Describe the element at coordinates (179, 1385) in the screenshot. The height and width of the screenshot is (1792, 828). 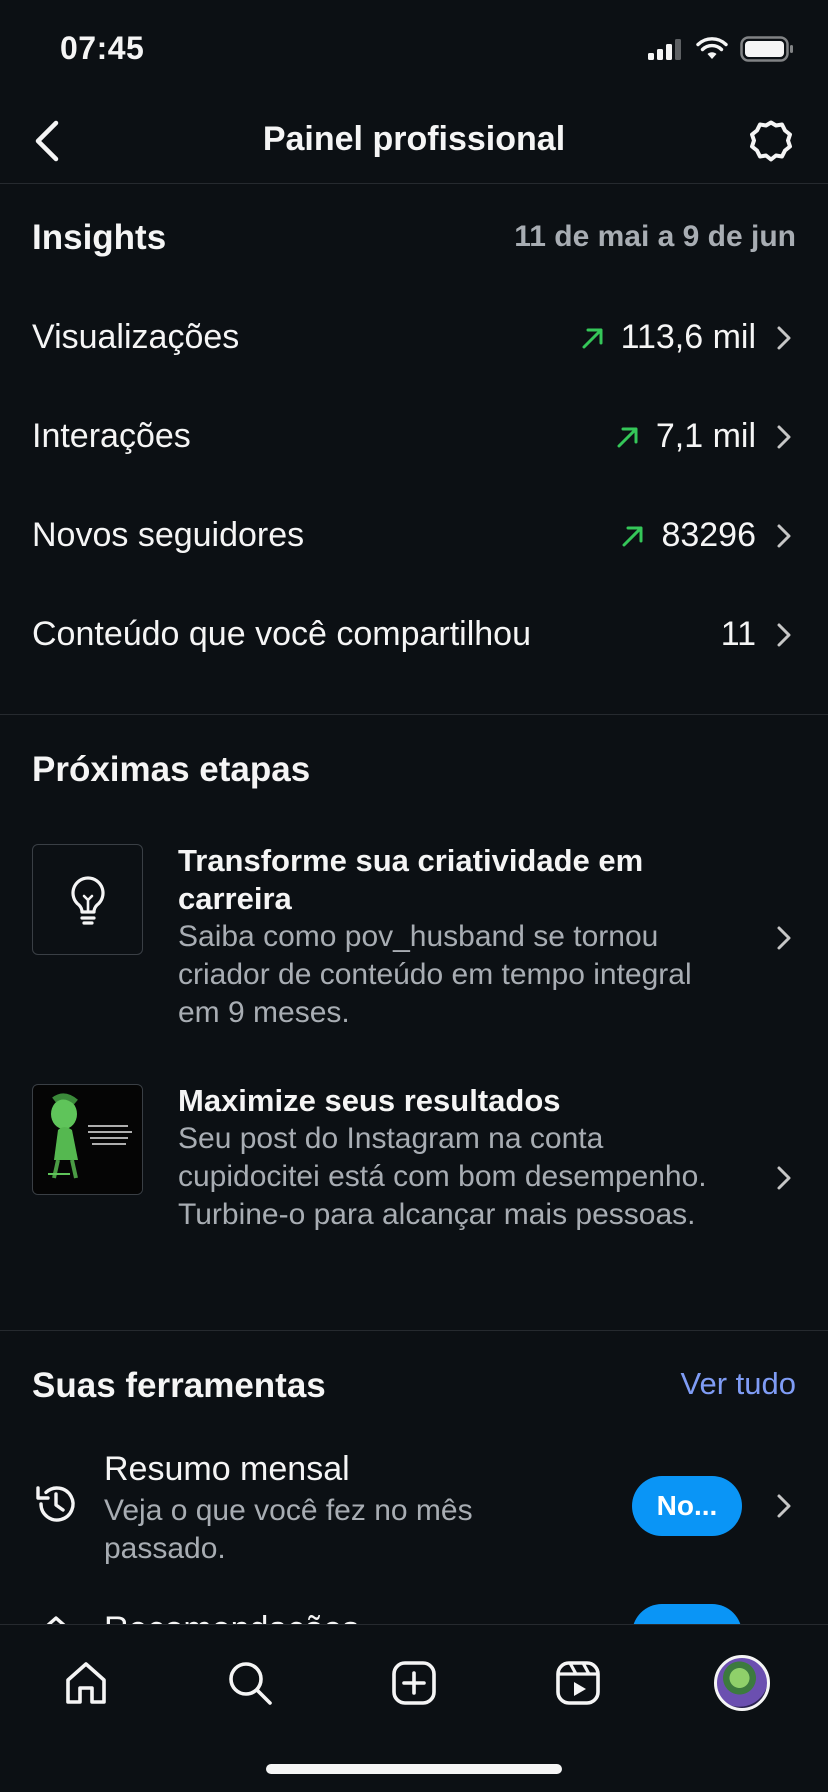
I see `tools-heading: Suas ferramentas` at that location.